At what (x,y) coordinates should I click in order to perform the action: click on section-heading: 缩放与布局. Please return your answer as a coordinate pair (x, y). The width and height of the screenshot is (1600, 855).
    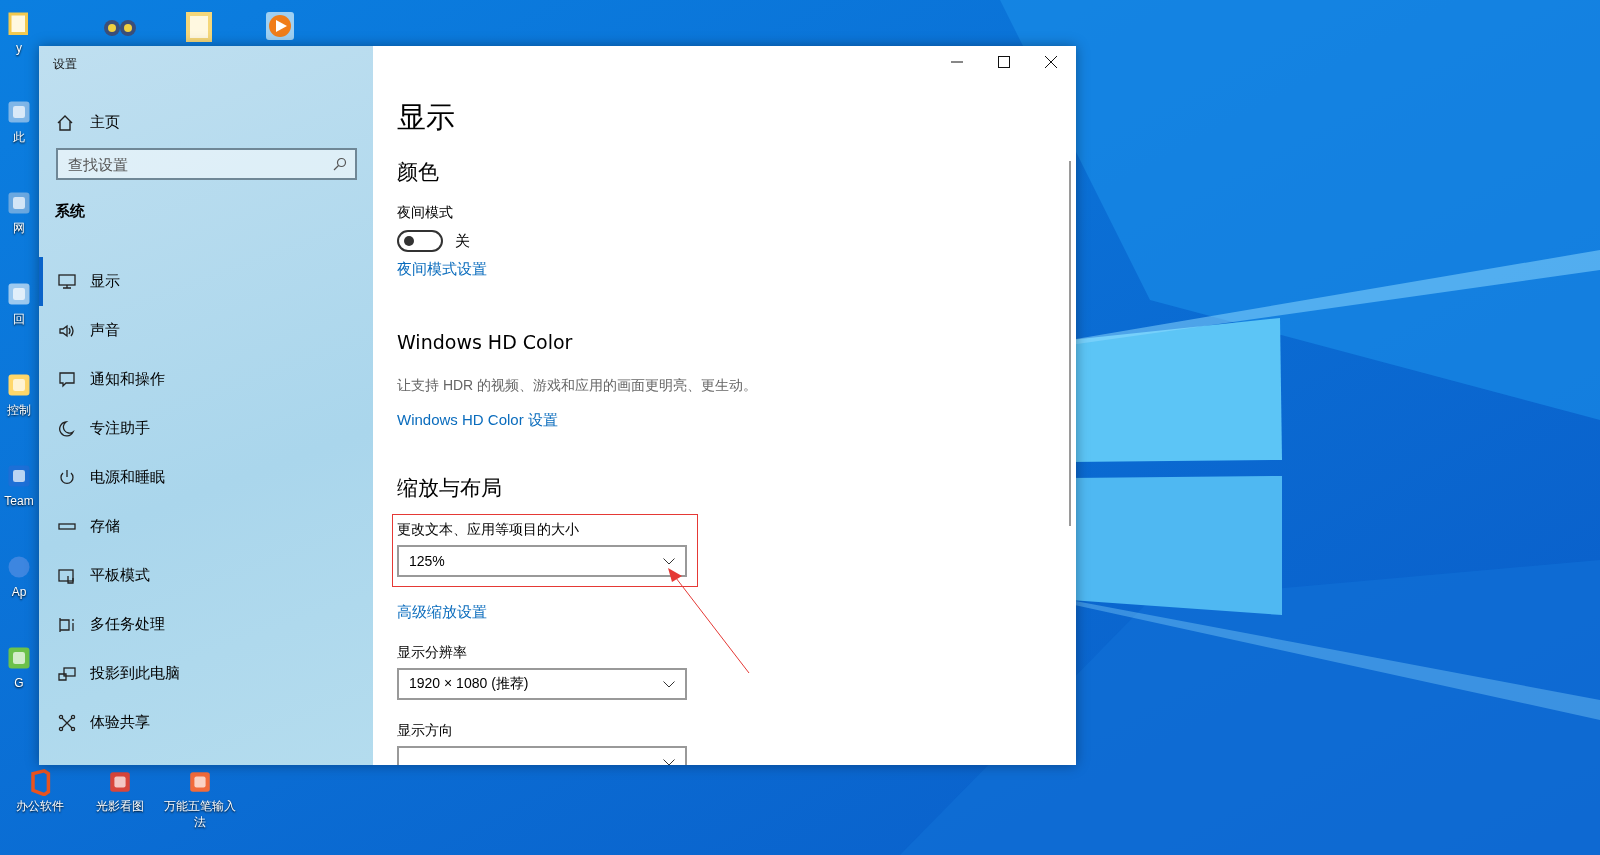
    Looking at the image, I should click on (449, 488).